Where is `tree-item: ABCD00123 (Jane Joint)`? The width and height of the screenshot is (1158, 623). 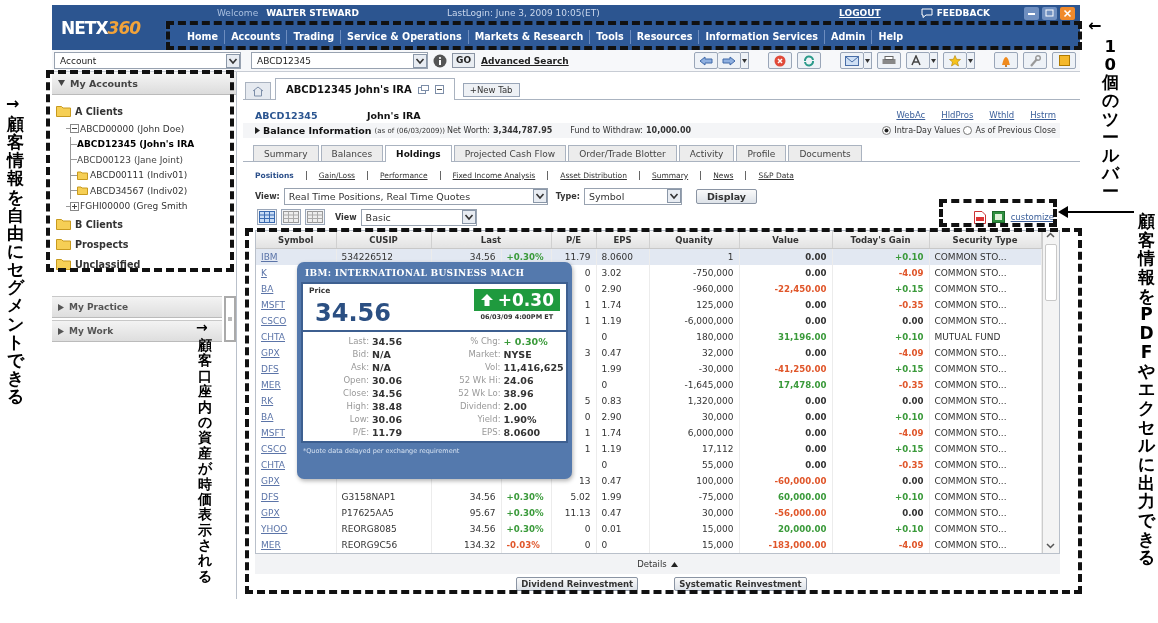 tree-item: ABCD00123 (Jane Joint) is located at coordinates (130, 159).